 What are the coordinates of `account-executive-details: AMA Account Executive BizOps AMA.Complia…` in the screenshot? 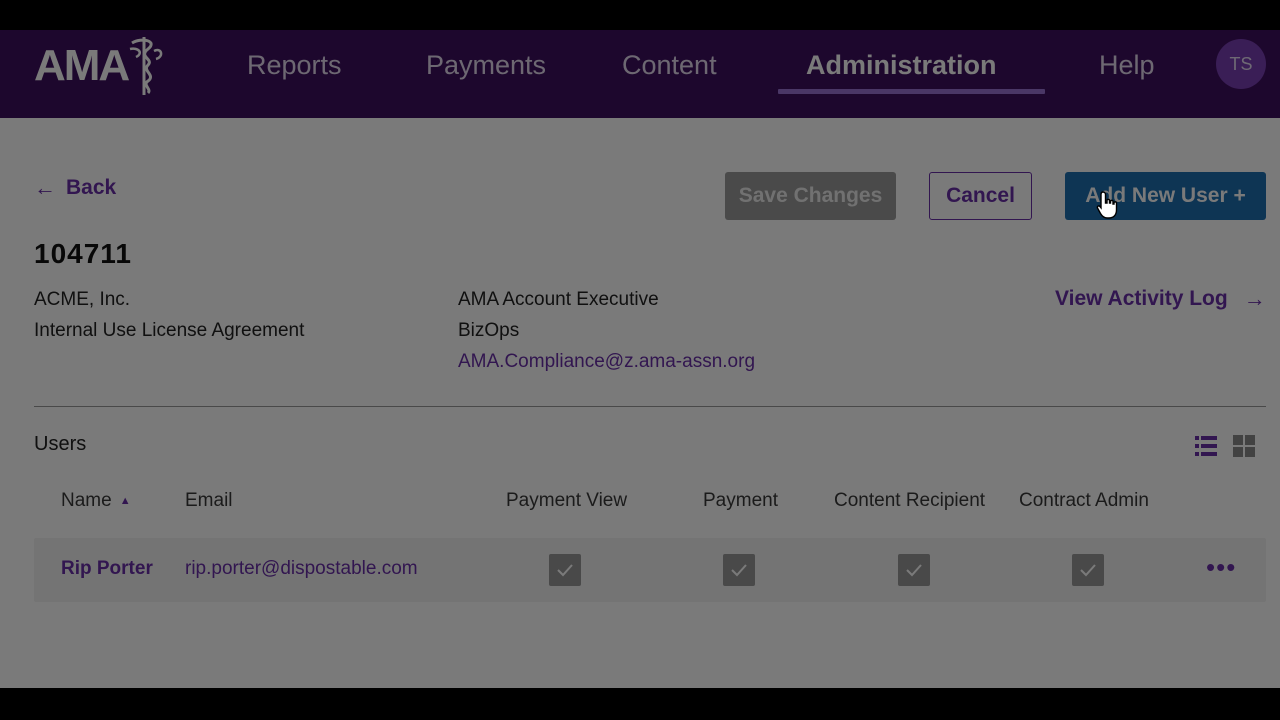 It's located at (606, 330).